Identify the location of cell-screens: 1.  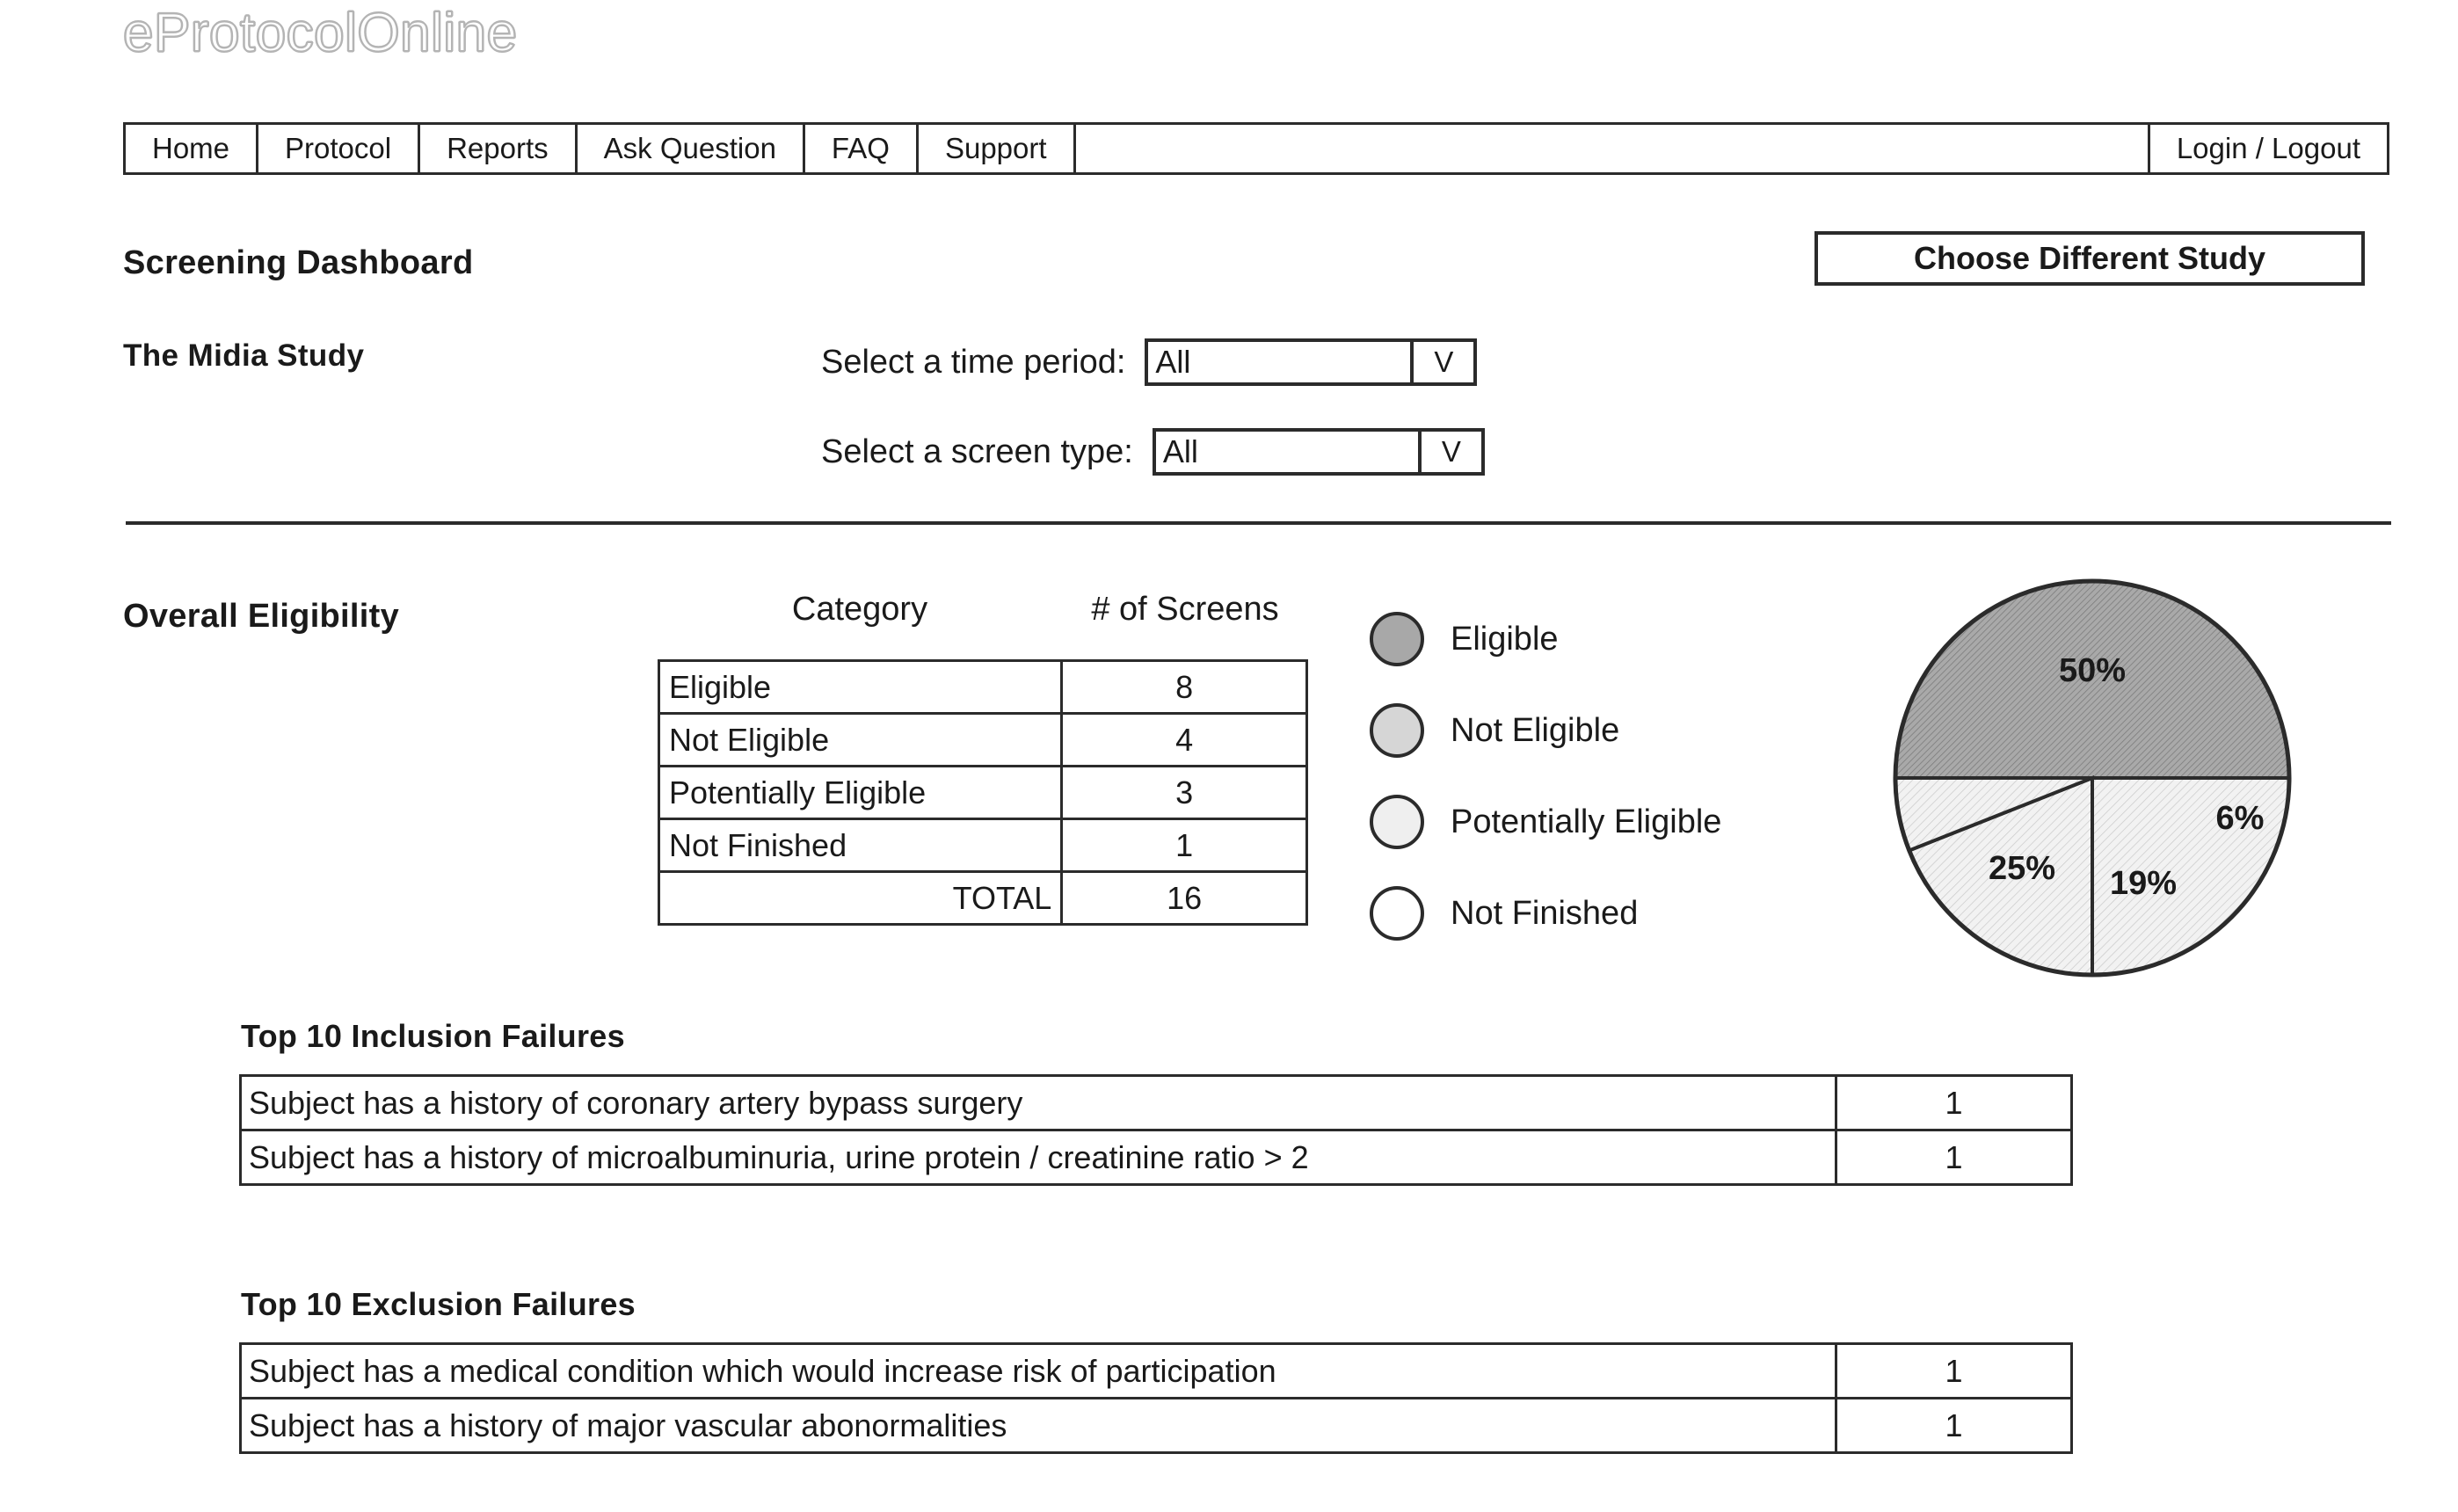
(1184, 846).